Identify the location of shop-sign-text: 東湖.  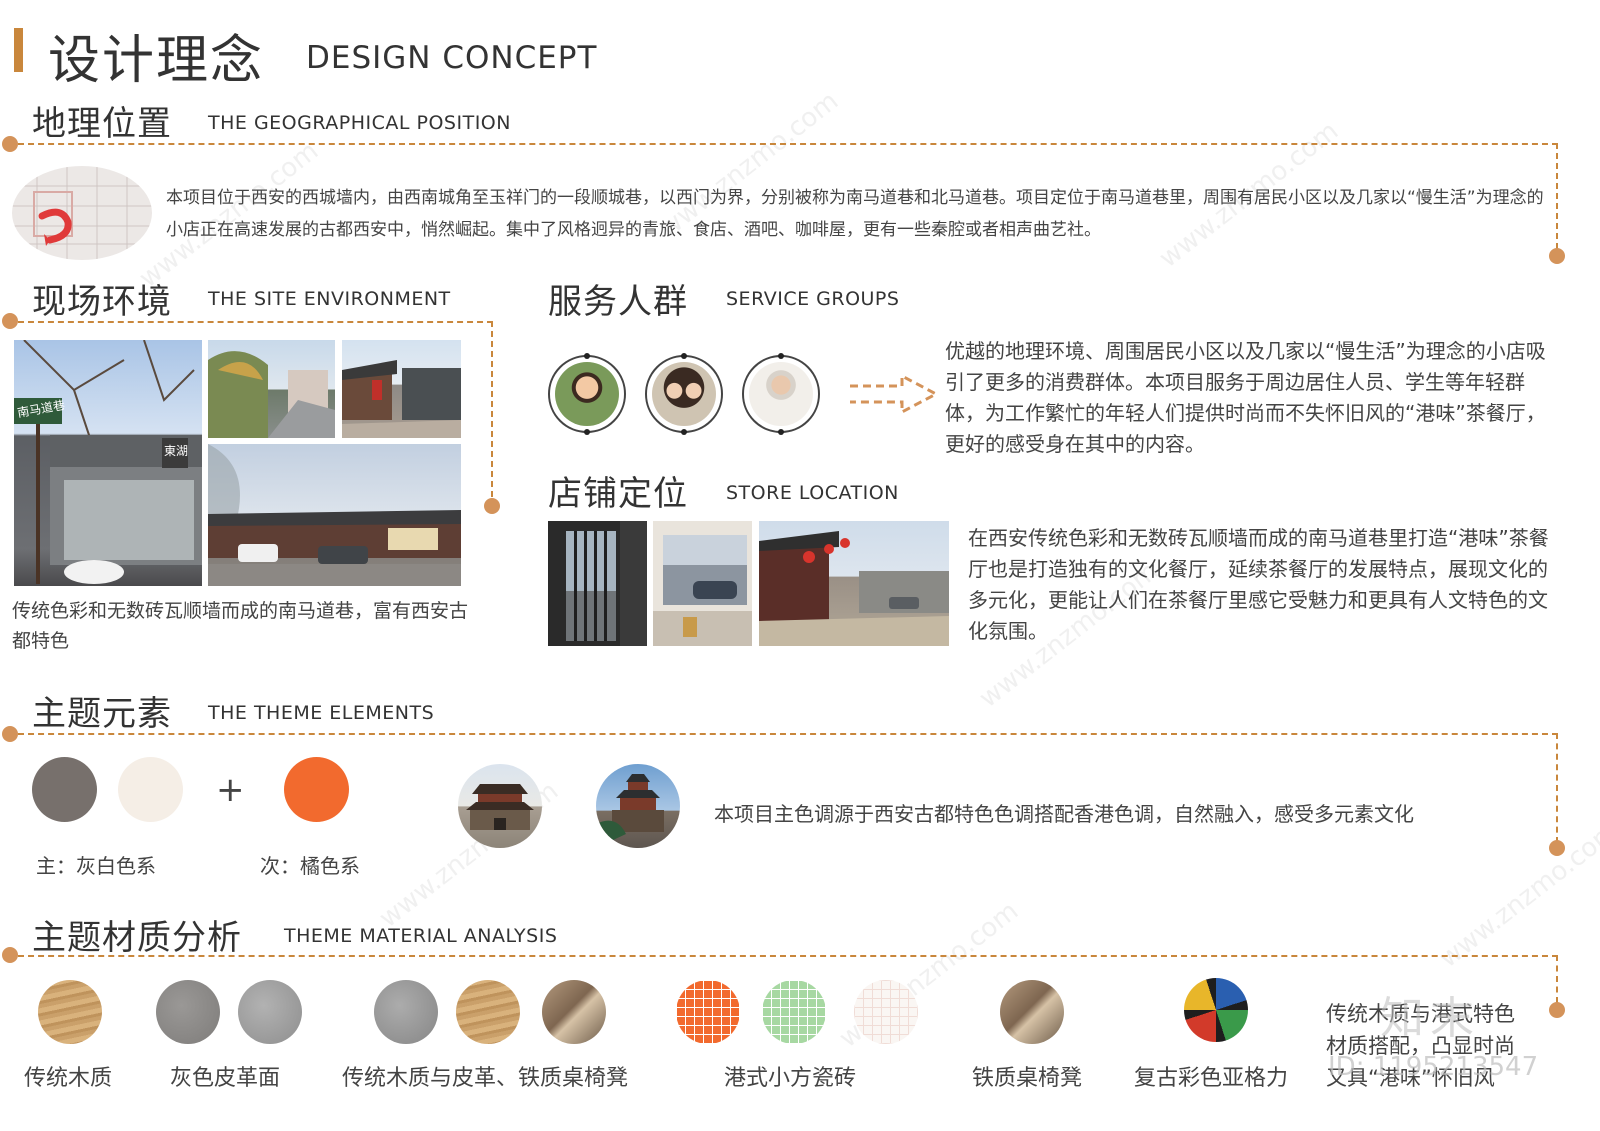
(176, 451).